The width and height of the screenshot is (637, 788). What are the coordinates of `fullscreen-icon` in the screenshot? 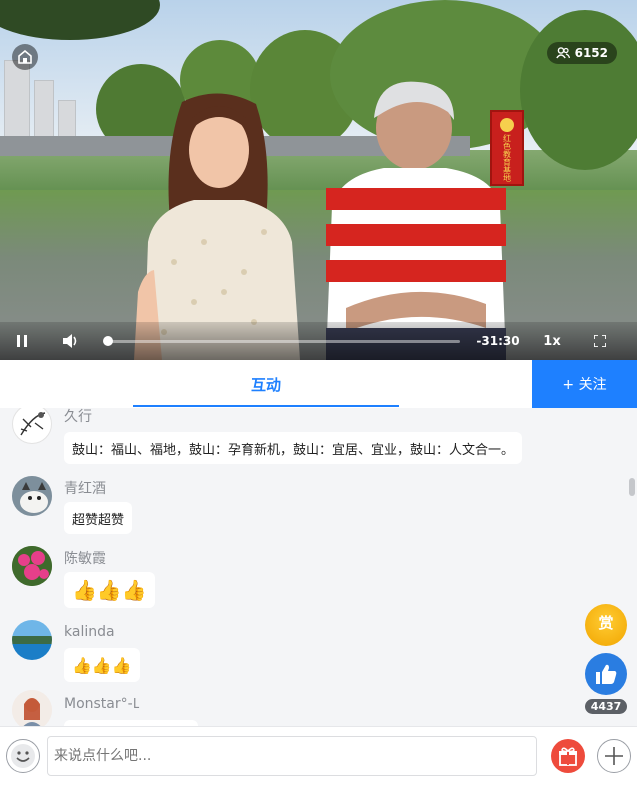 It's located at (600, 341).